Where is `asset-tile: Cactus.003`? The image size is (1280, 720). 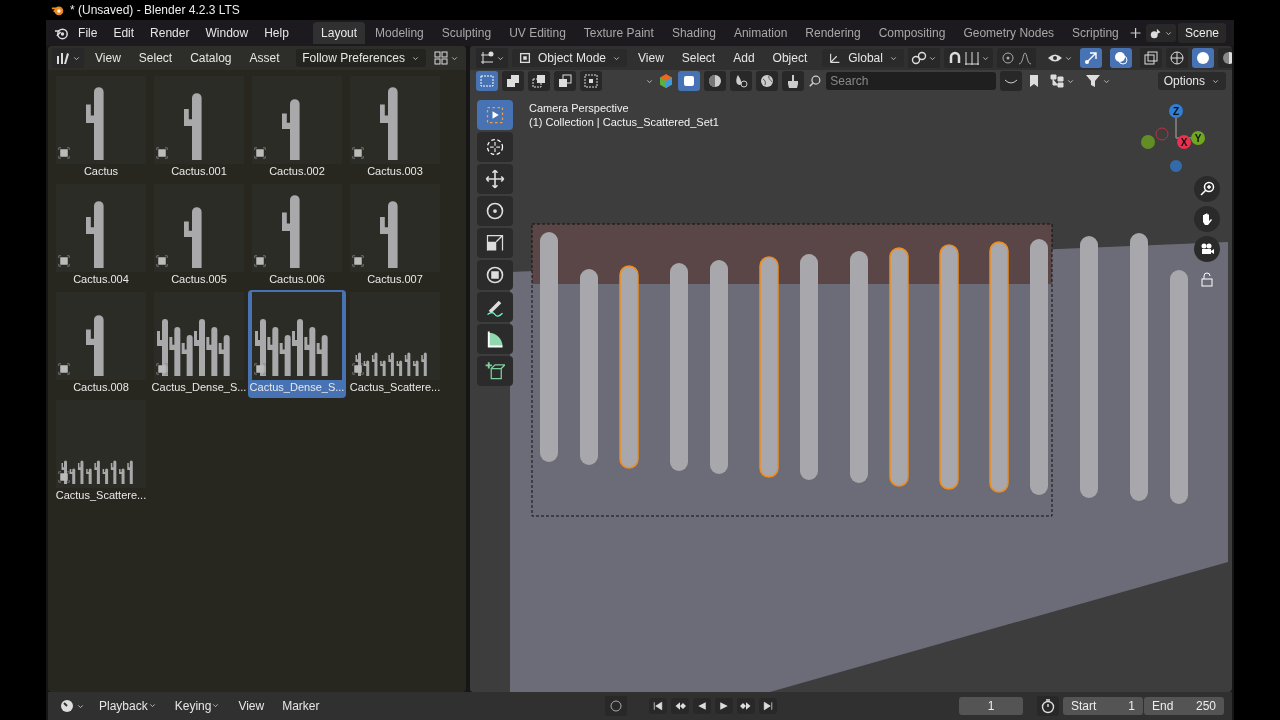
asset-tile: Cactus.003 is located at coordinates (395, 128).